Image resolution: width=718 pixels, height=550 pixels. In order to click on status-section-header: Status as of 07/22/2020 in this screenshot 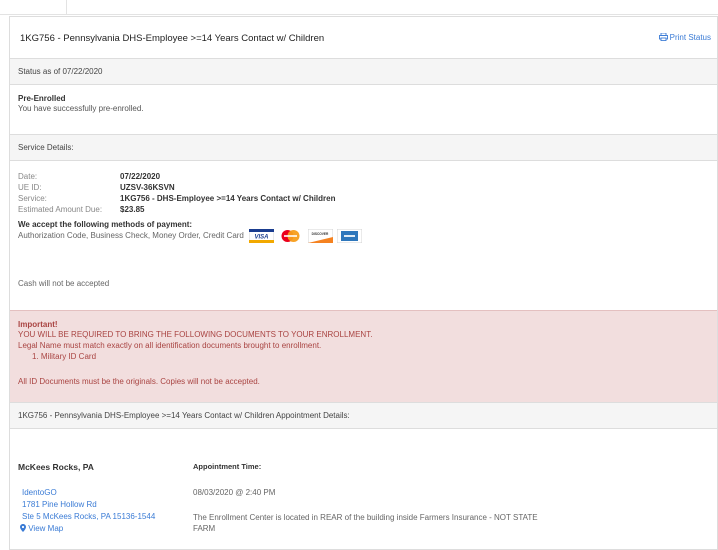, I will do `click(363, 71)`.